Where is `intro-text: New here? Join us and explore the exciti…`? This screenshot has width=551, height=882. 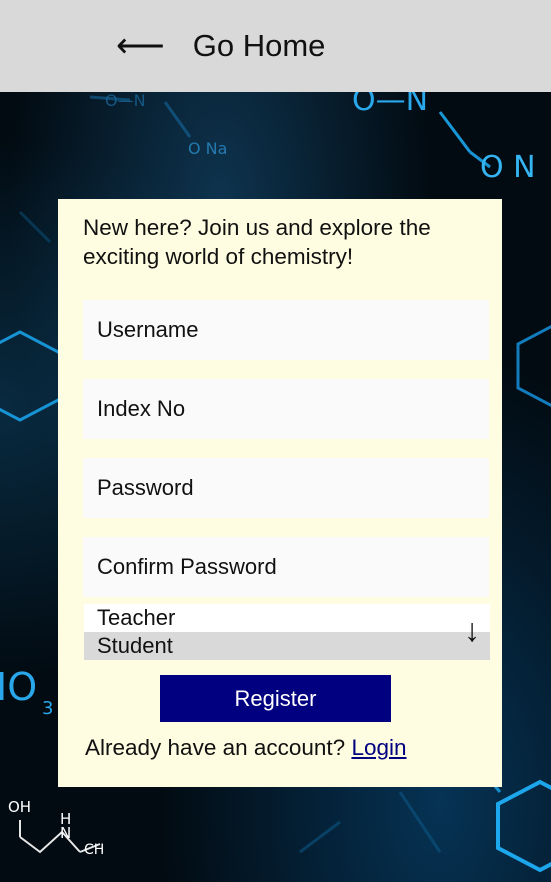 intro-text: New here? Join us and explore the exciti… is located at coordinates (257, 242).